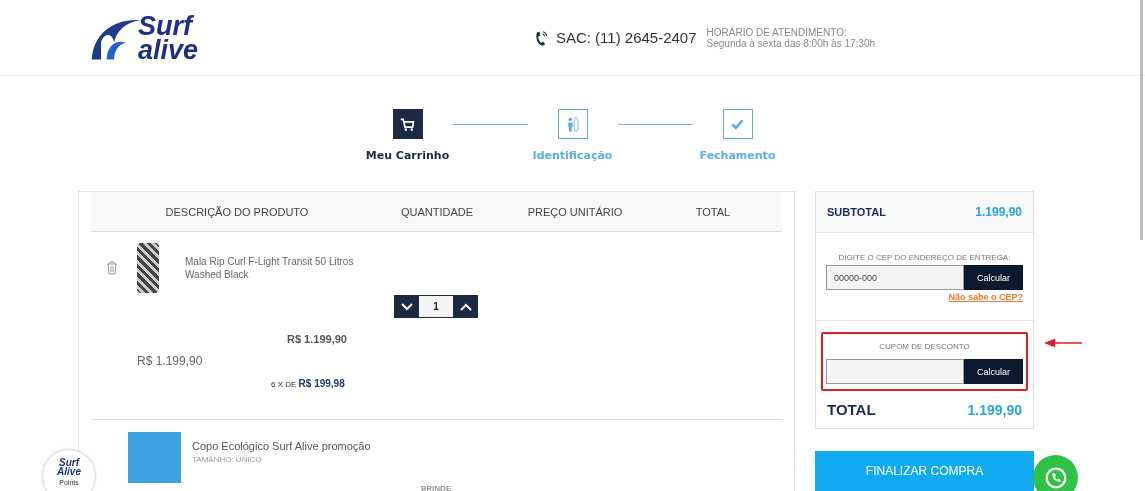 The width and height of the screenshot is (1145, 491). I want to click on column-header: DESCRIÇÃO DO PRODUTO, so click(237, 211).